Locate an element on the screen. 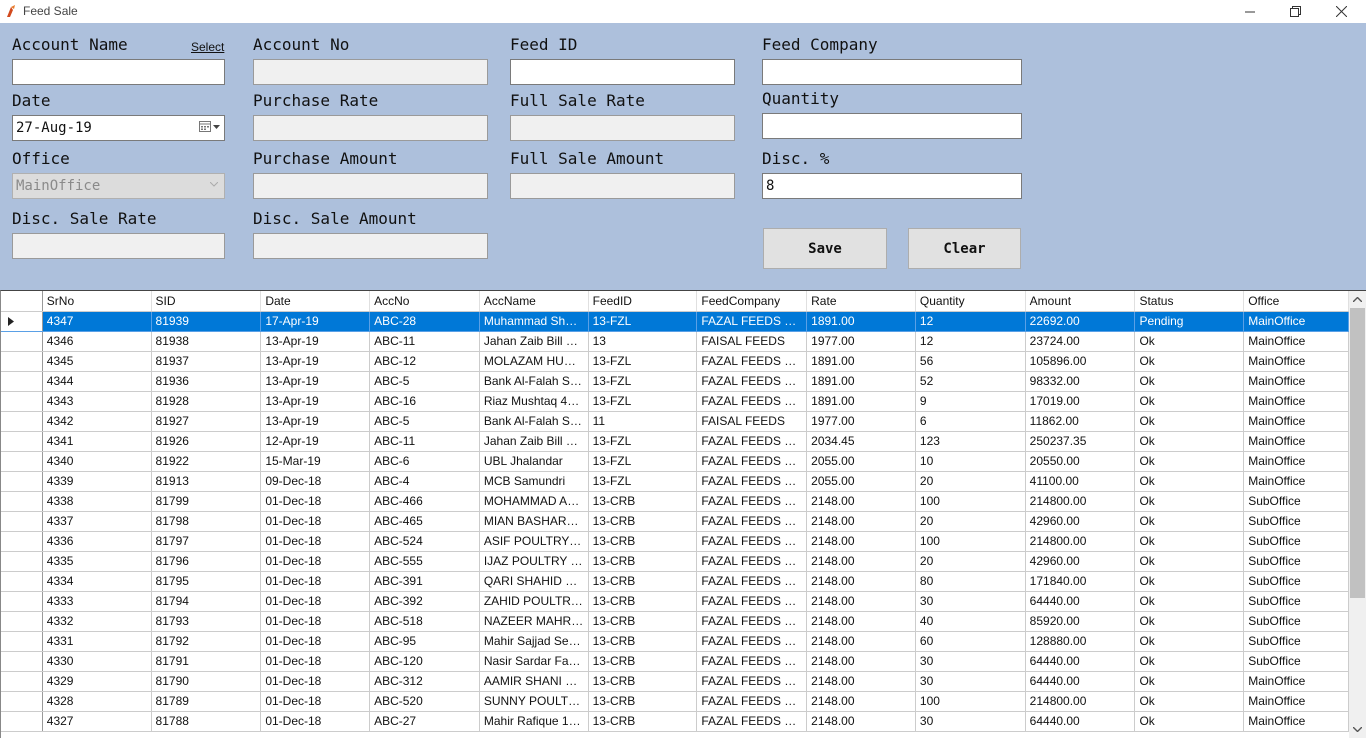 The image size is (1366, 738). cell-quantity: 100 is located at coordinates (970, 501).